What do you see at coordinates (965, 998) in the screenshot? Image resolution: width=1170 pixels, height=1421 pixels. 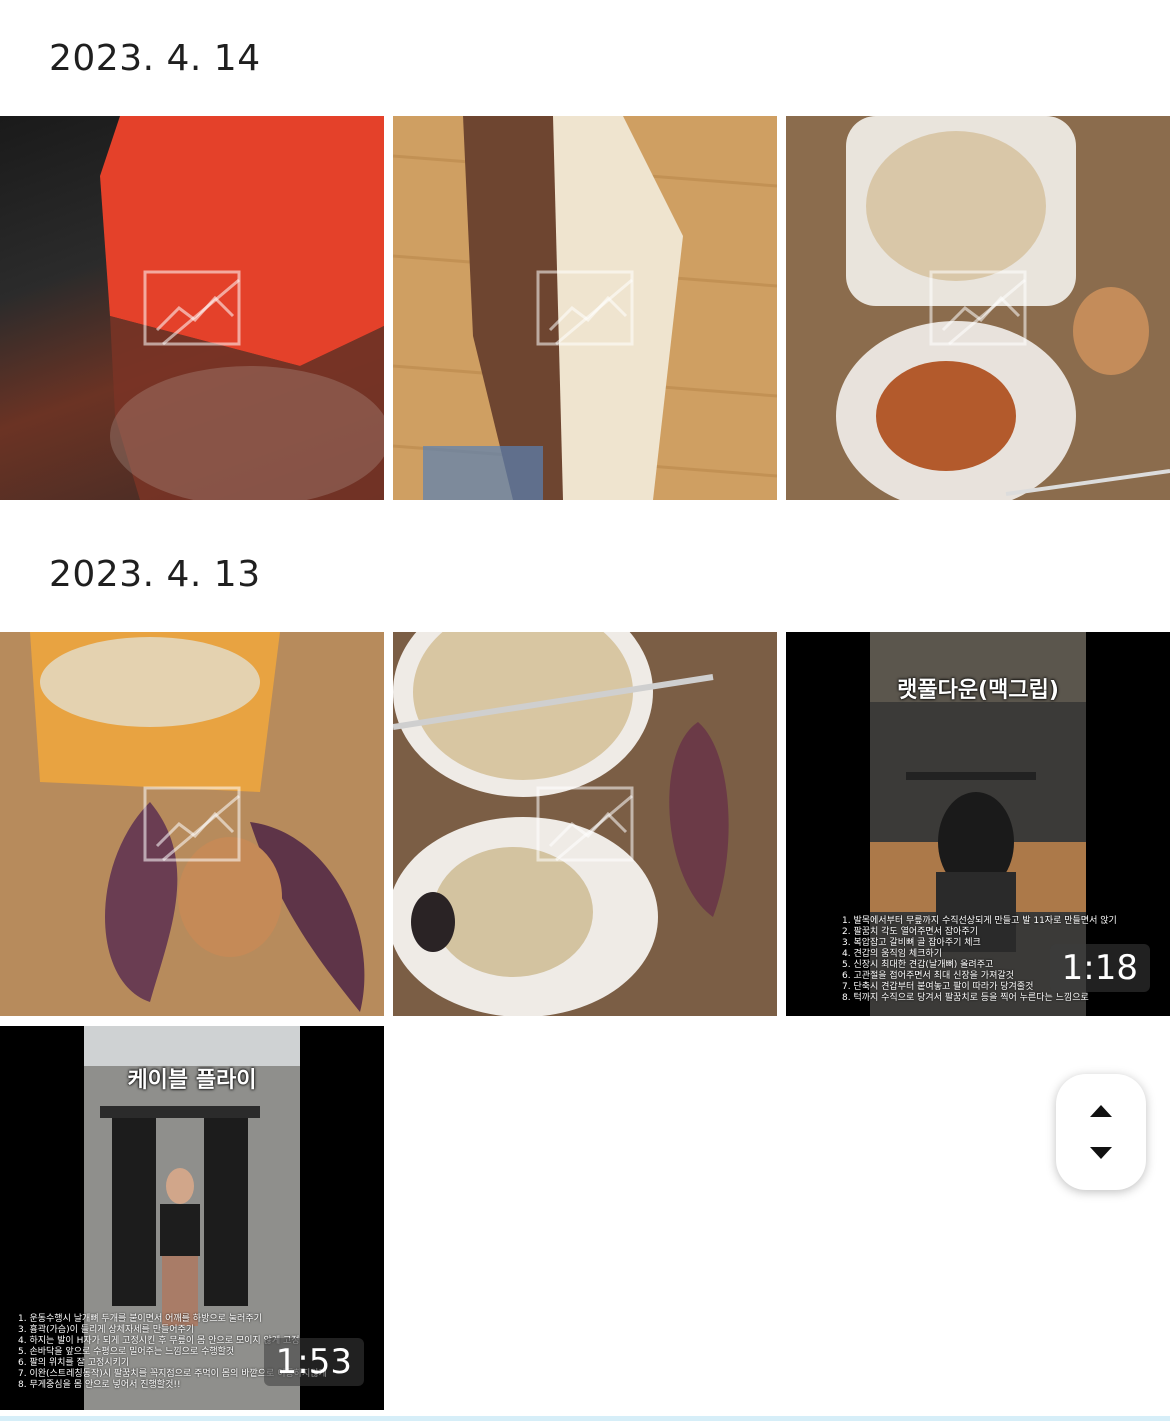 I see `note-line: 8. 턱까지 수직으로 당겨서 팔꿈치로 등을 찍어 누른다는 느낌으로` at bounding box center [965, 998].